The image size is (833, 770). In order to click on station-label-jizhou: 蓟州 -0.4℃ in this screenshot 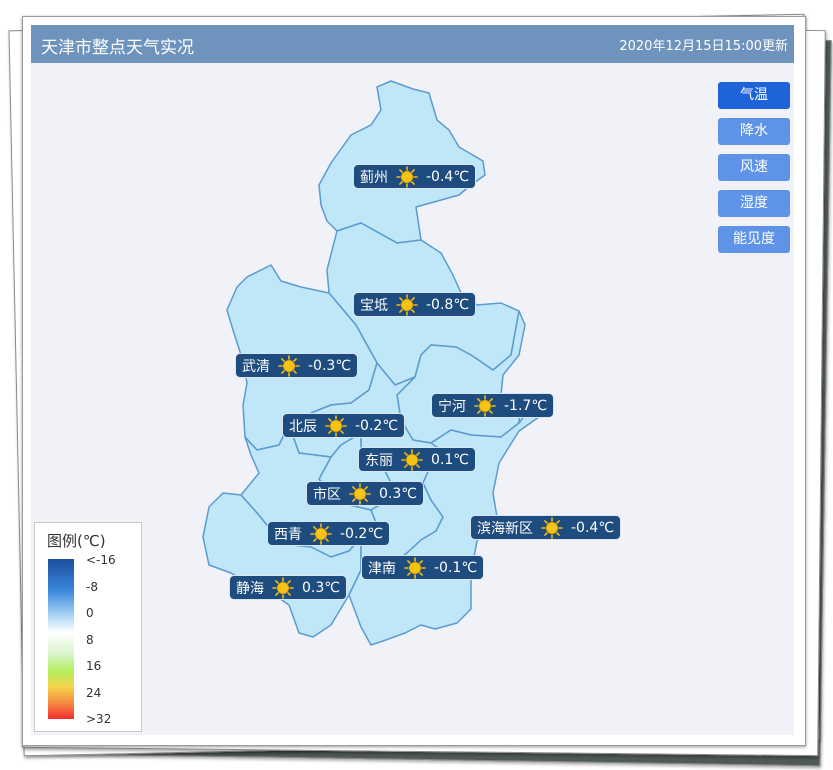, I will do `click(415, 176)`.